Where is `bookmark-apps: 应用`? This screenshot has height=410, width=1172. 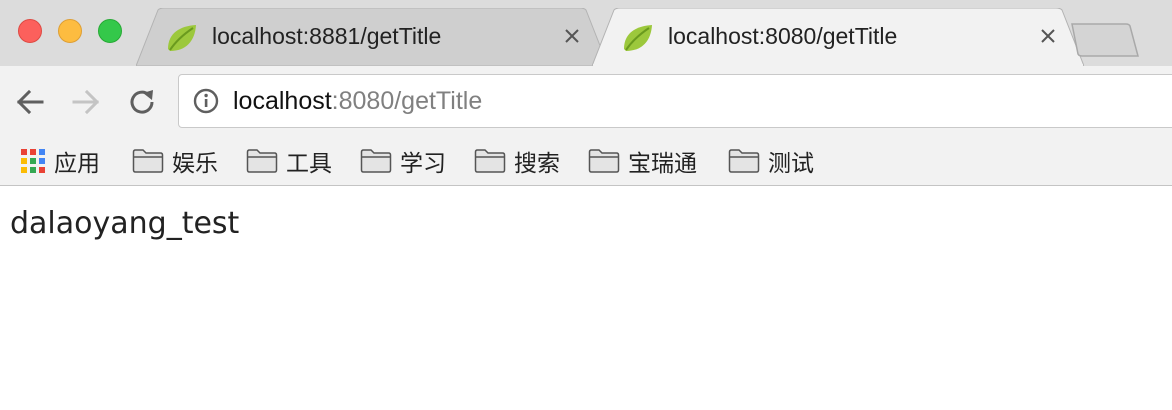 bookmark-apps: 应用 is located at coordinates (60, 161).